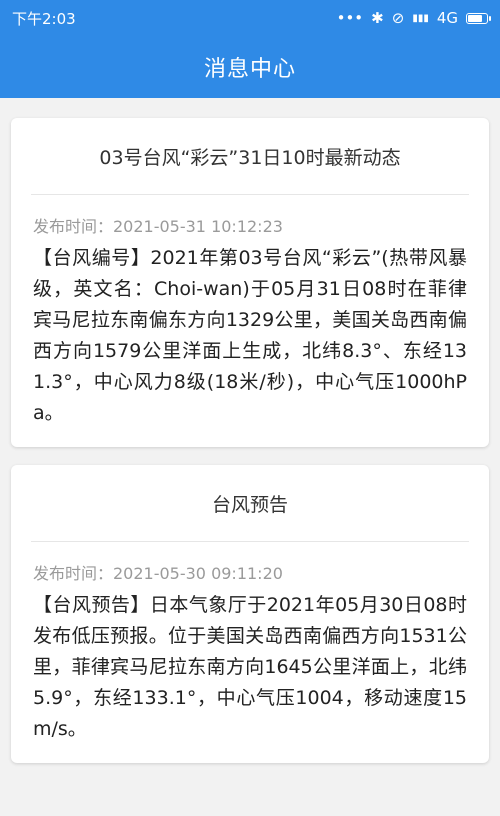 Image resolution: width=500 pixels, height=816 pixels. I want to click on message-title: 03号台风“彩云”31日10时最新动态, so click(250, 157).